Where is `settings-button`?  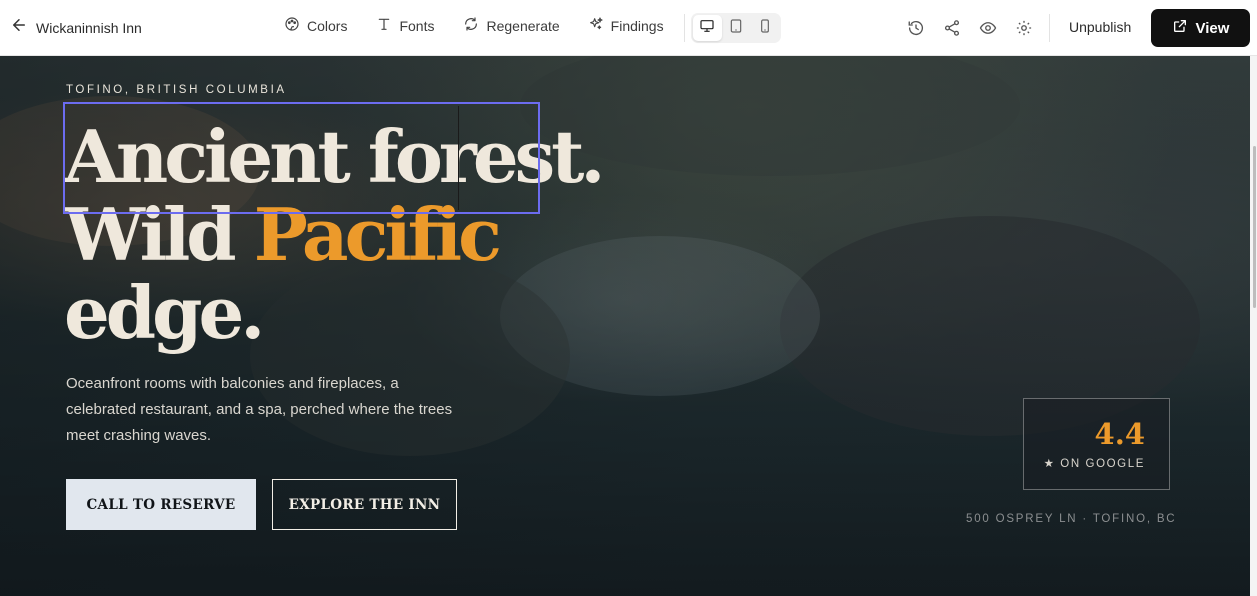 settings-button is located at coordinates (1024, 28).